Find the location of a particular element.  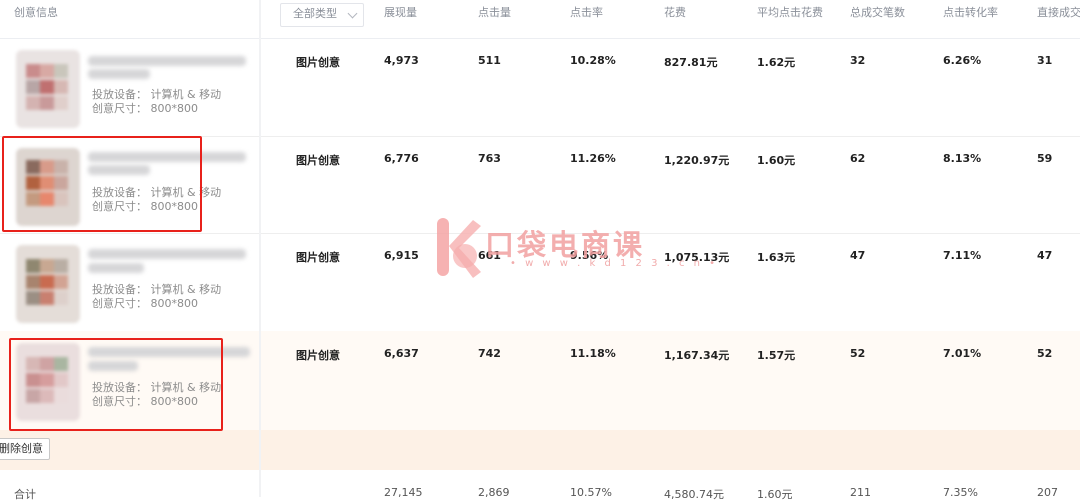

col-total-orders: 总成交笔数 is located at coordinates (877, 19).